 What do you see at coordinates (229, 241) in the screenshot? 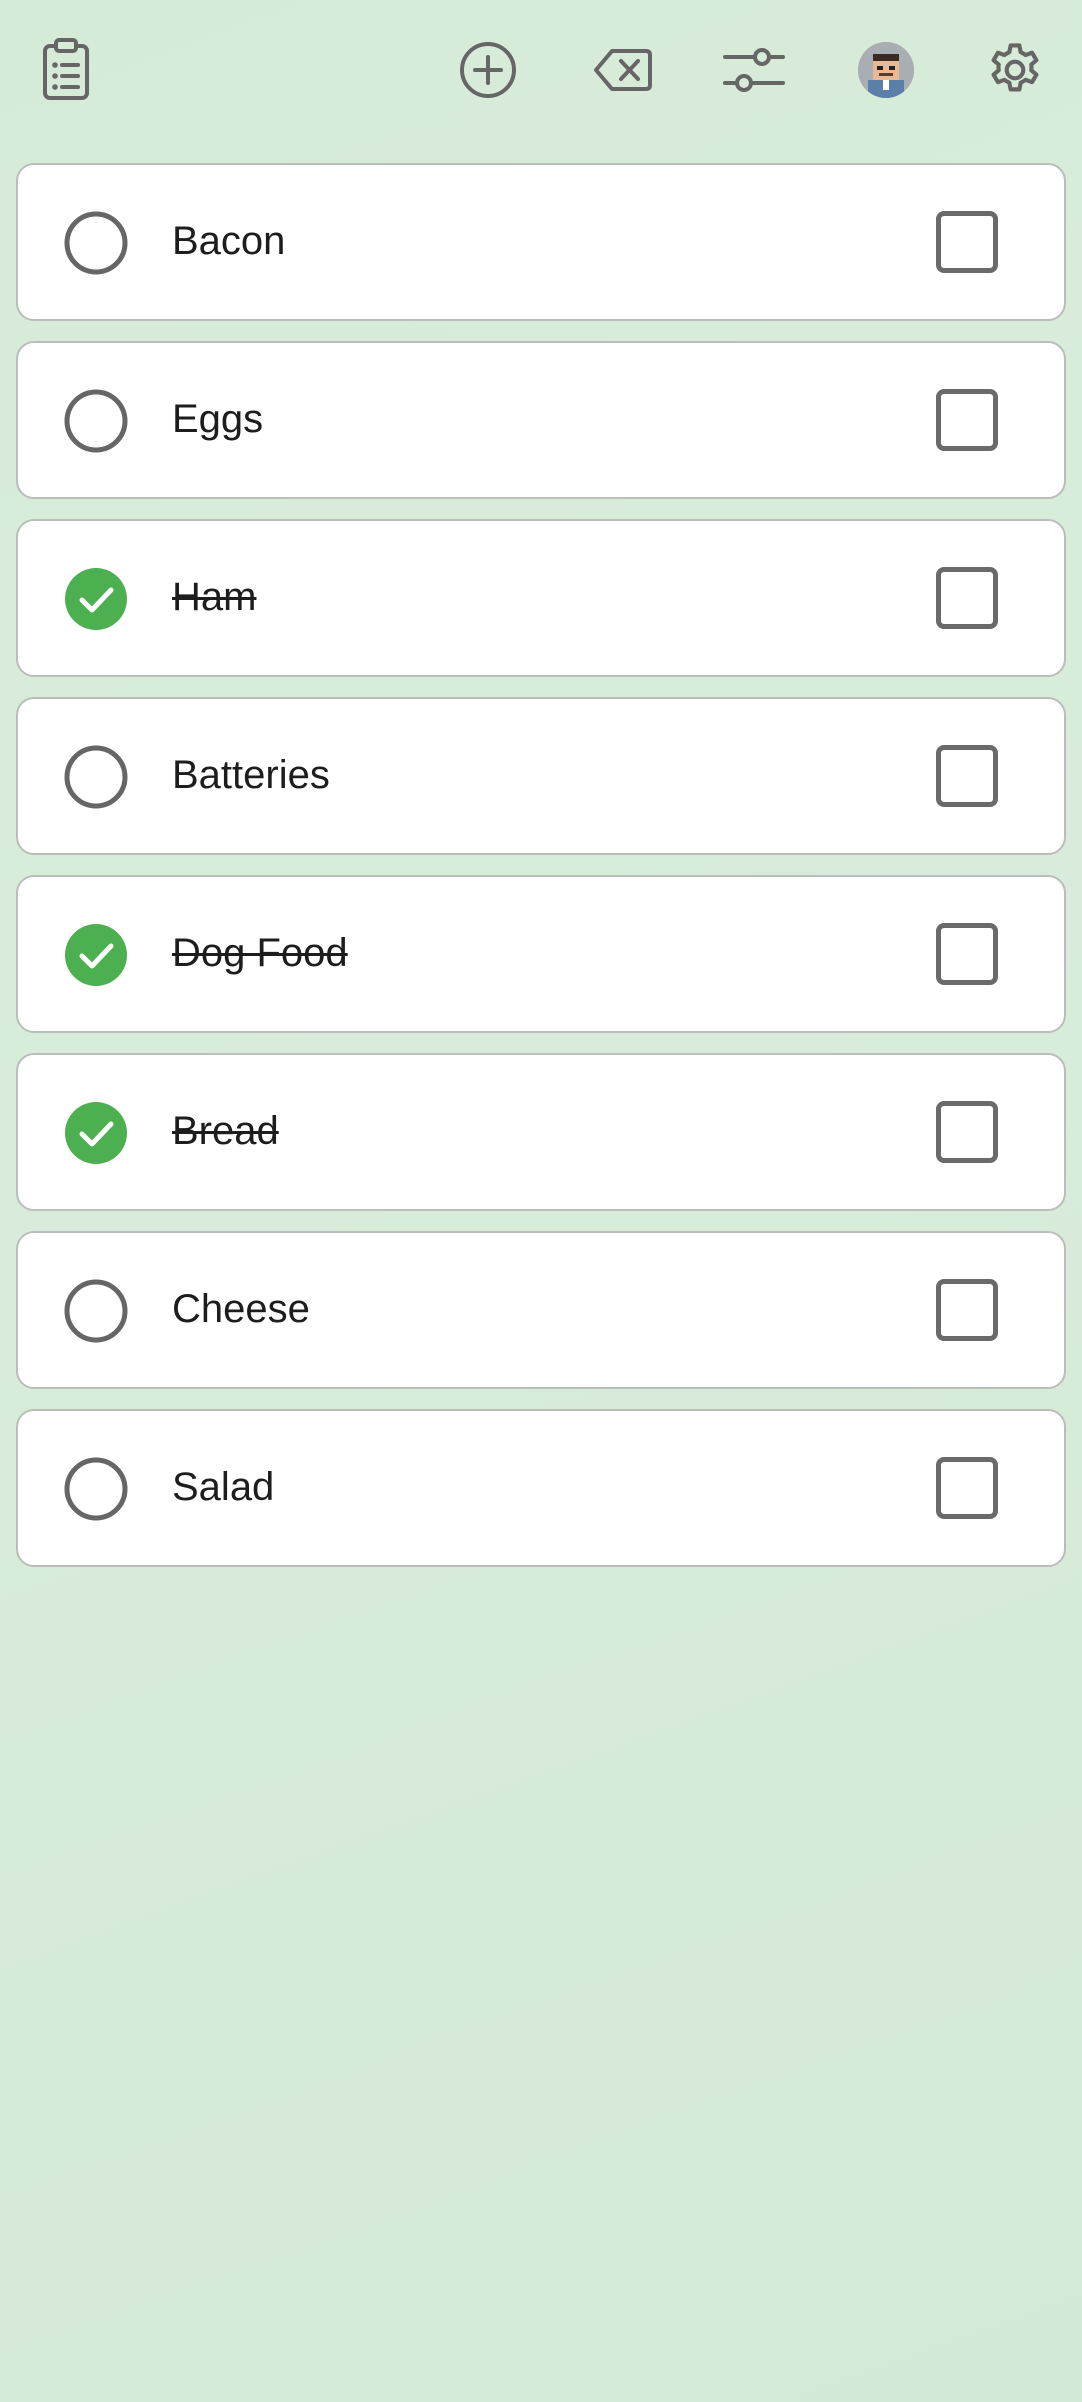
I see `item-label: Bacon` at bounding box center [229, 241].